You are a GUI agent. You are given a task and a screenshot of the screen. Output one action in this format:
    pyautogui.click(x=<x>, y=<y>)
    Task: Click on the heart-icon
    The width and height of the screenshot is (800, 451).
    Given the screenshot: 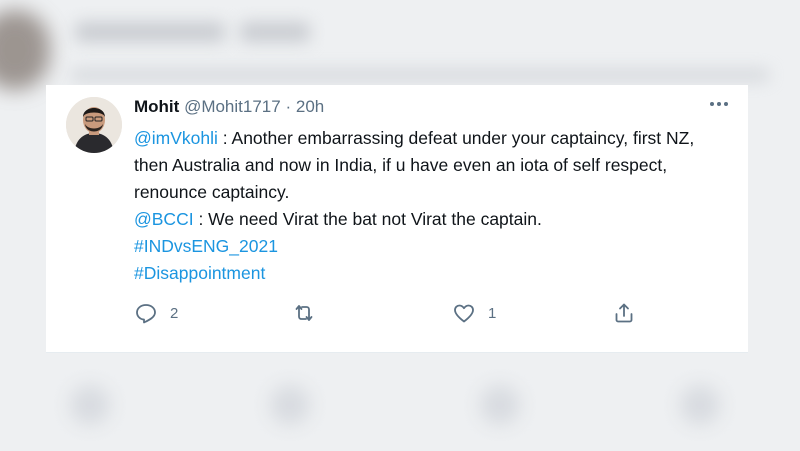 What is the action you would take?
    pyautogui.click(x=464, y=313)
    